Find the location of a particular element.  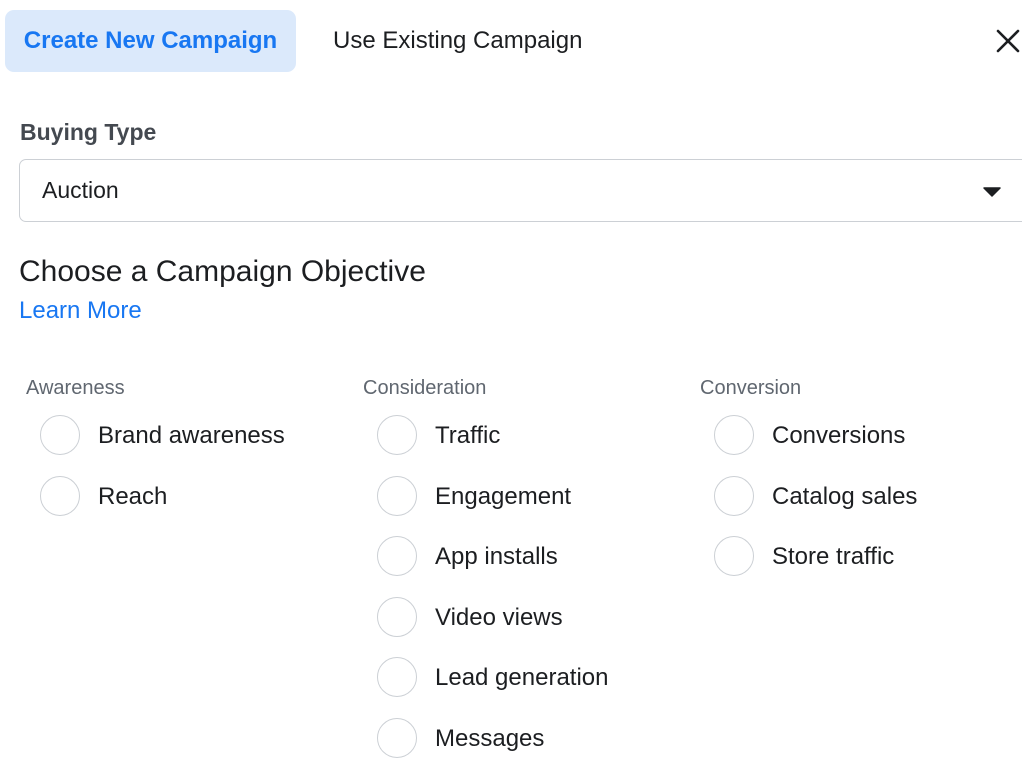

option-reach: Reach is located at coordinates (139, 506).